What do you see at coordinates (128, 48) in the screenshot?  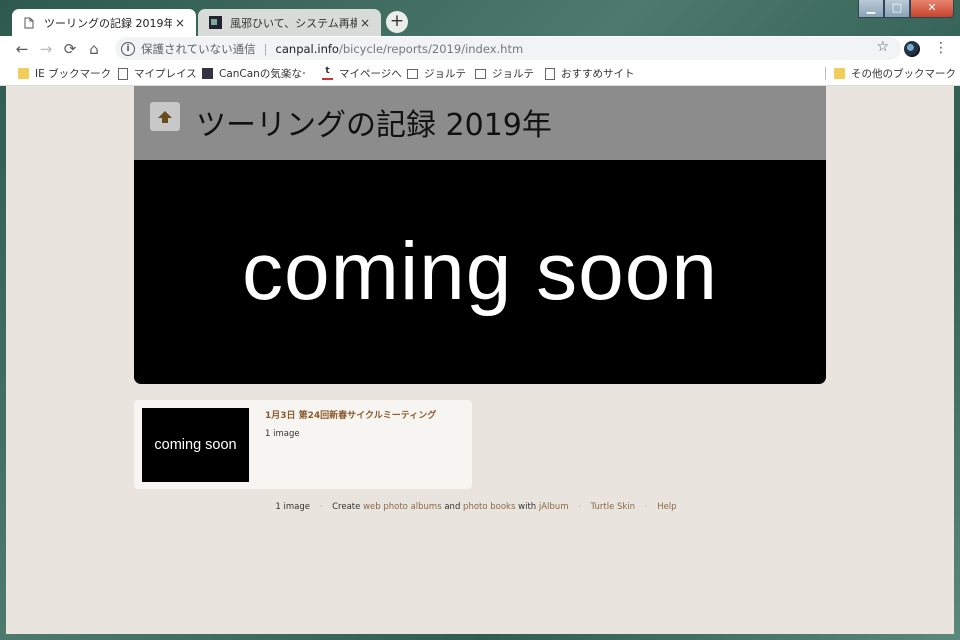 I see `info-icon: i` at bounding box center [128, 48].